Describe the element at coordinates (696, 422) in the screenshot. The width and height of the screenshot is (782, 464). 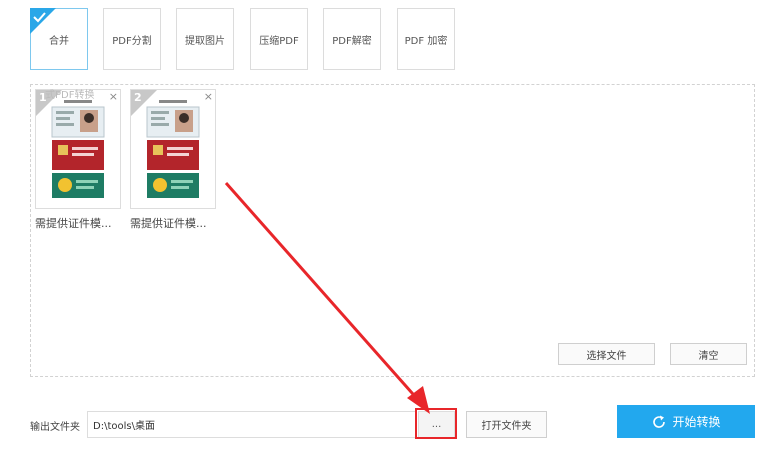
I see `button-label: 开始转换` at that location.